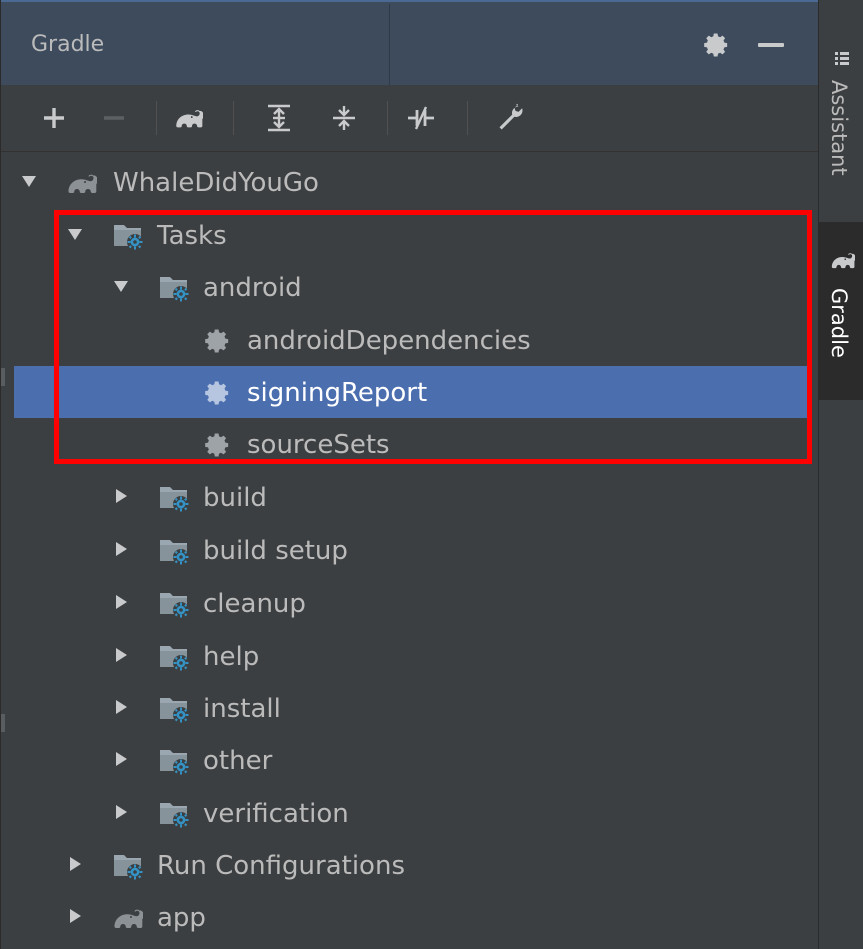 The image size is (863, 949). What do you see at coordinates (238, 761) in the screenshot?
I see `tree-node-label: other` at bounding box center [238, 761].